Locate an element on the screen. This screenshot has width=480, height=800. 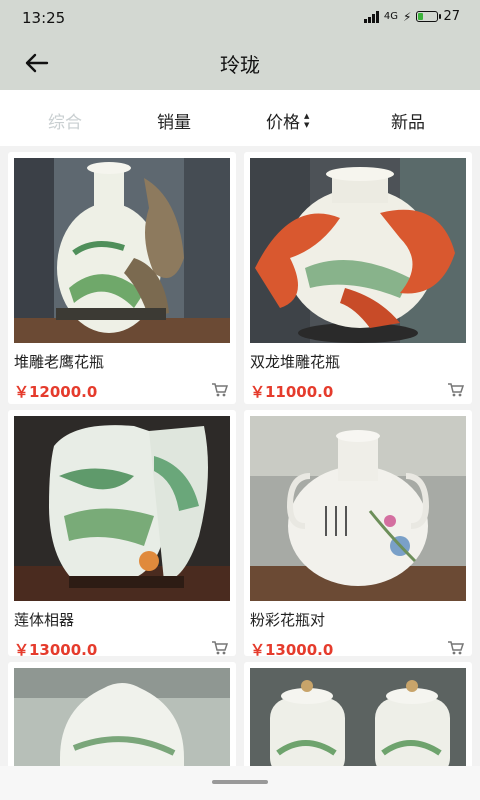
page-title: 玲珑 is located at coordinates (240, 65).